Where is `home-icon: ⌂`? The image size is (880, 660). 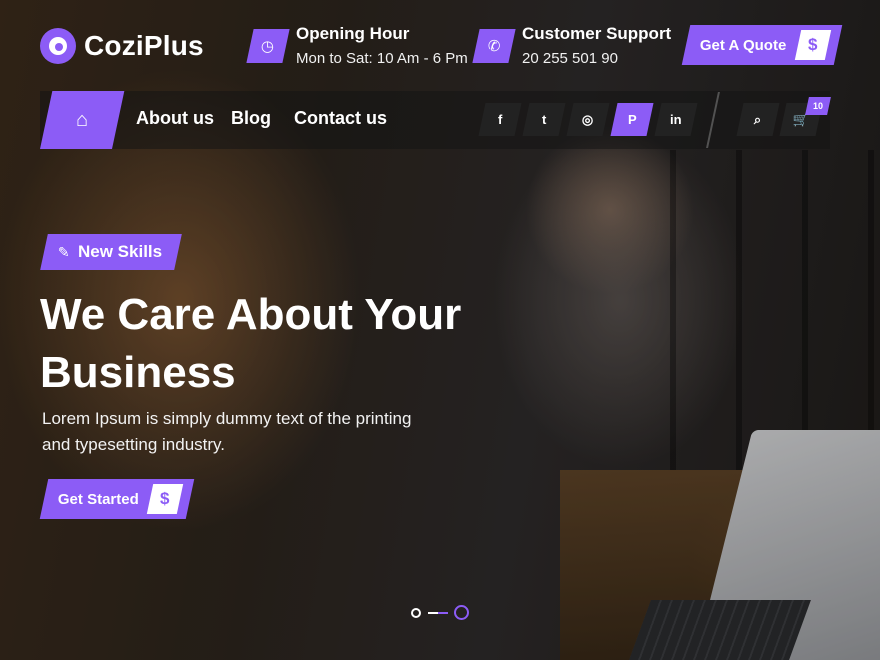
home-icon: ⌂ is located at coordinates (82, 119).